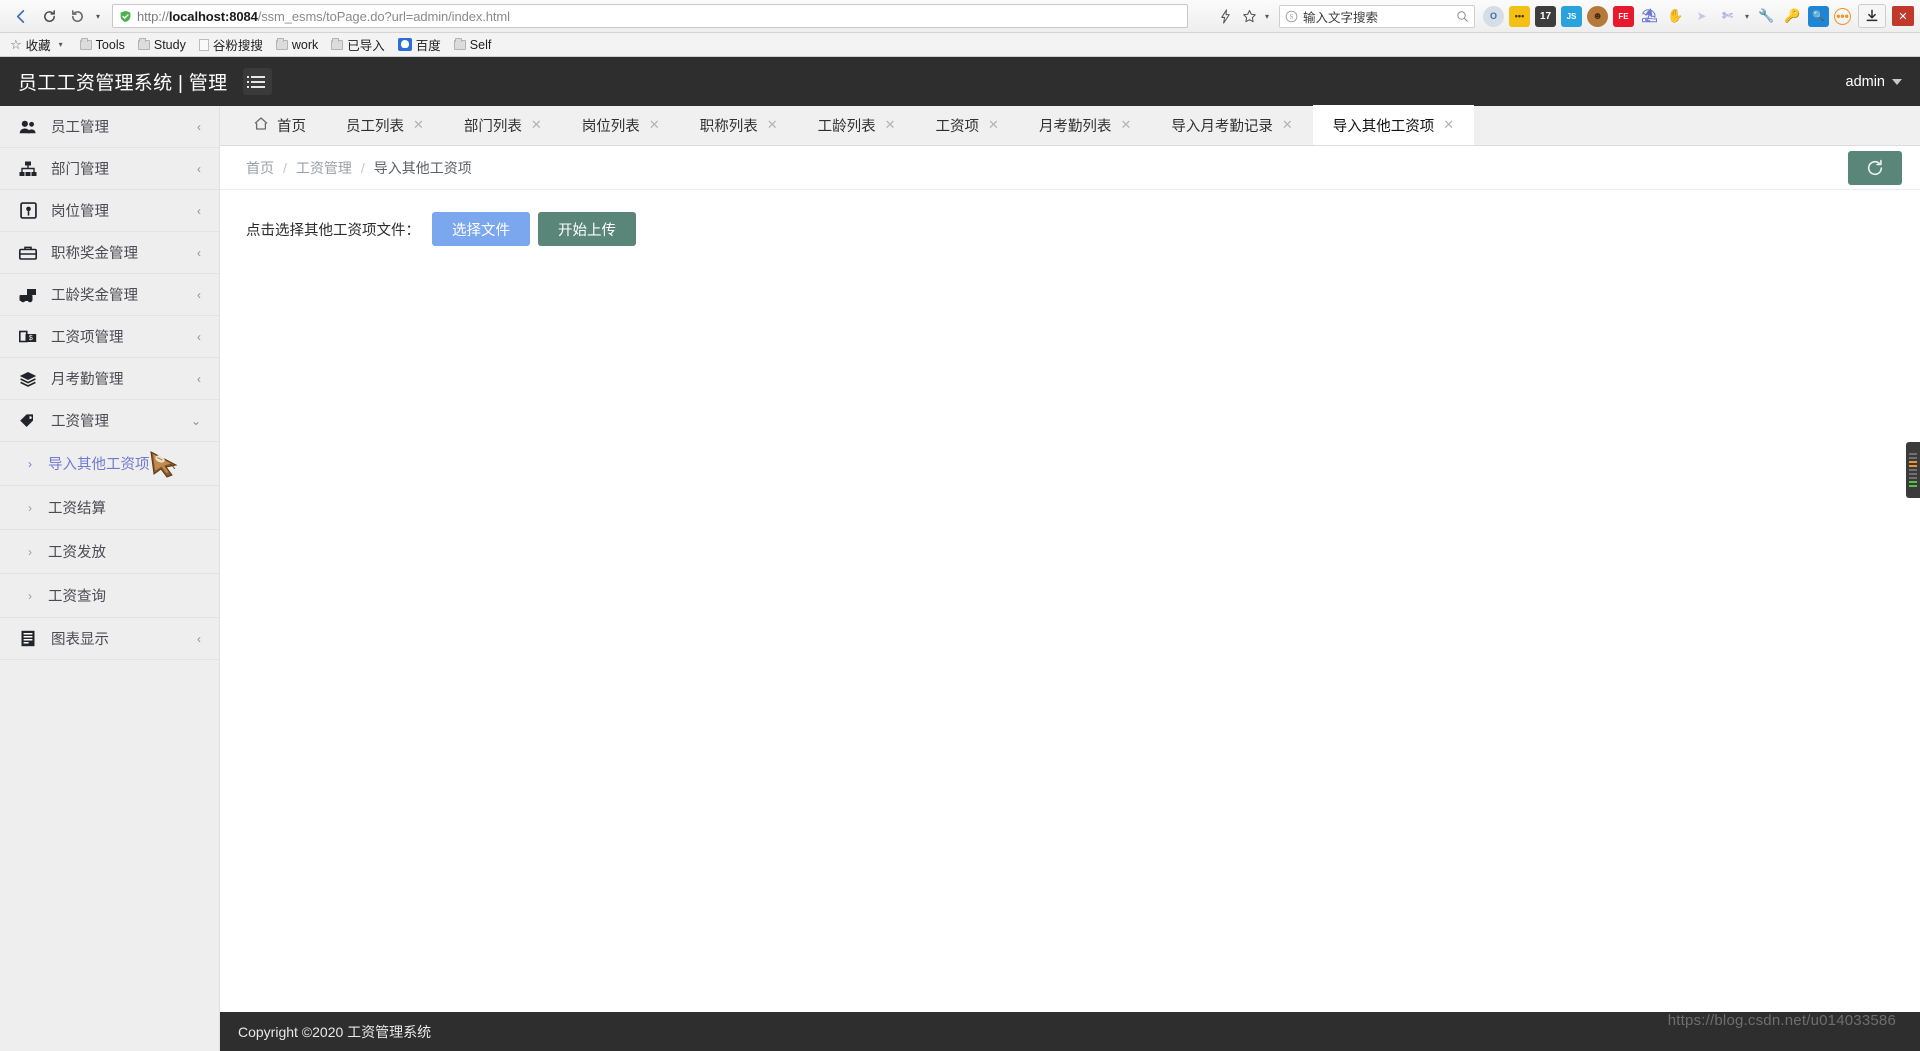 This screenshot has width=1920, height=1051. What do you see at coordinates (1766, 16) in the screenshot?
I see `wrench-icon: 🔧` at bounding box center [1766, 16].